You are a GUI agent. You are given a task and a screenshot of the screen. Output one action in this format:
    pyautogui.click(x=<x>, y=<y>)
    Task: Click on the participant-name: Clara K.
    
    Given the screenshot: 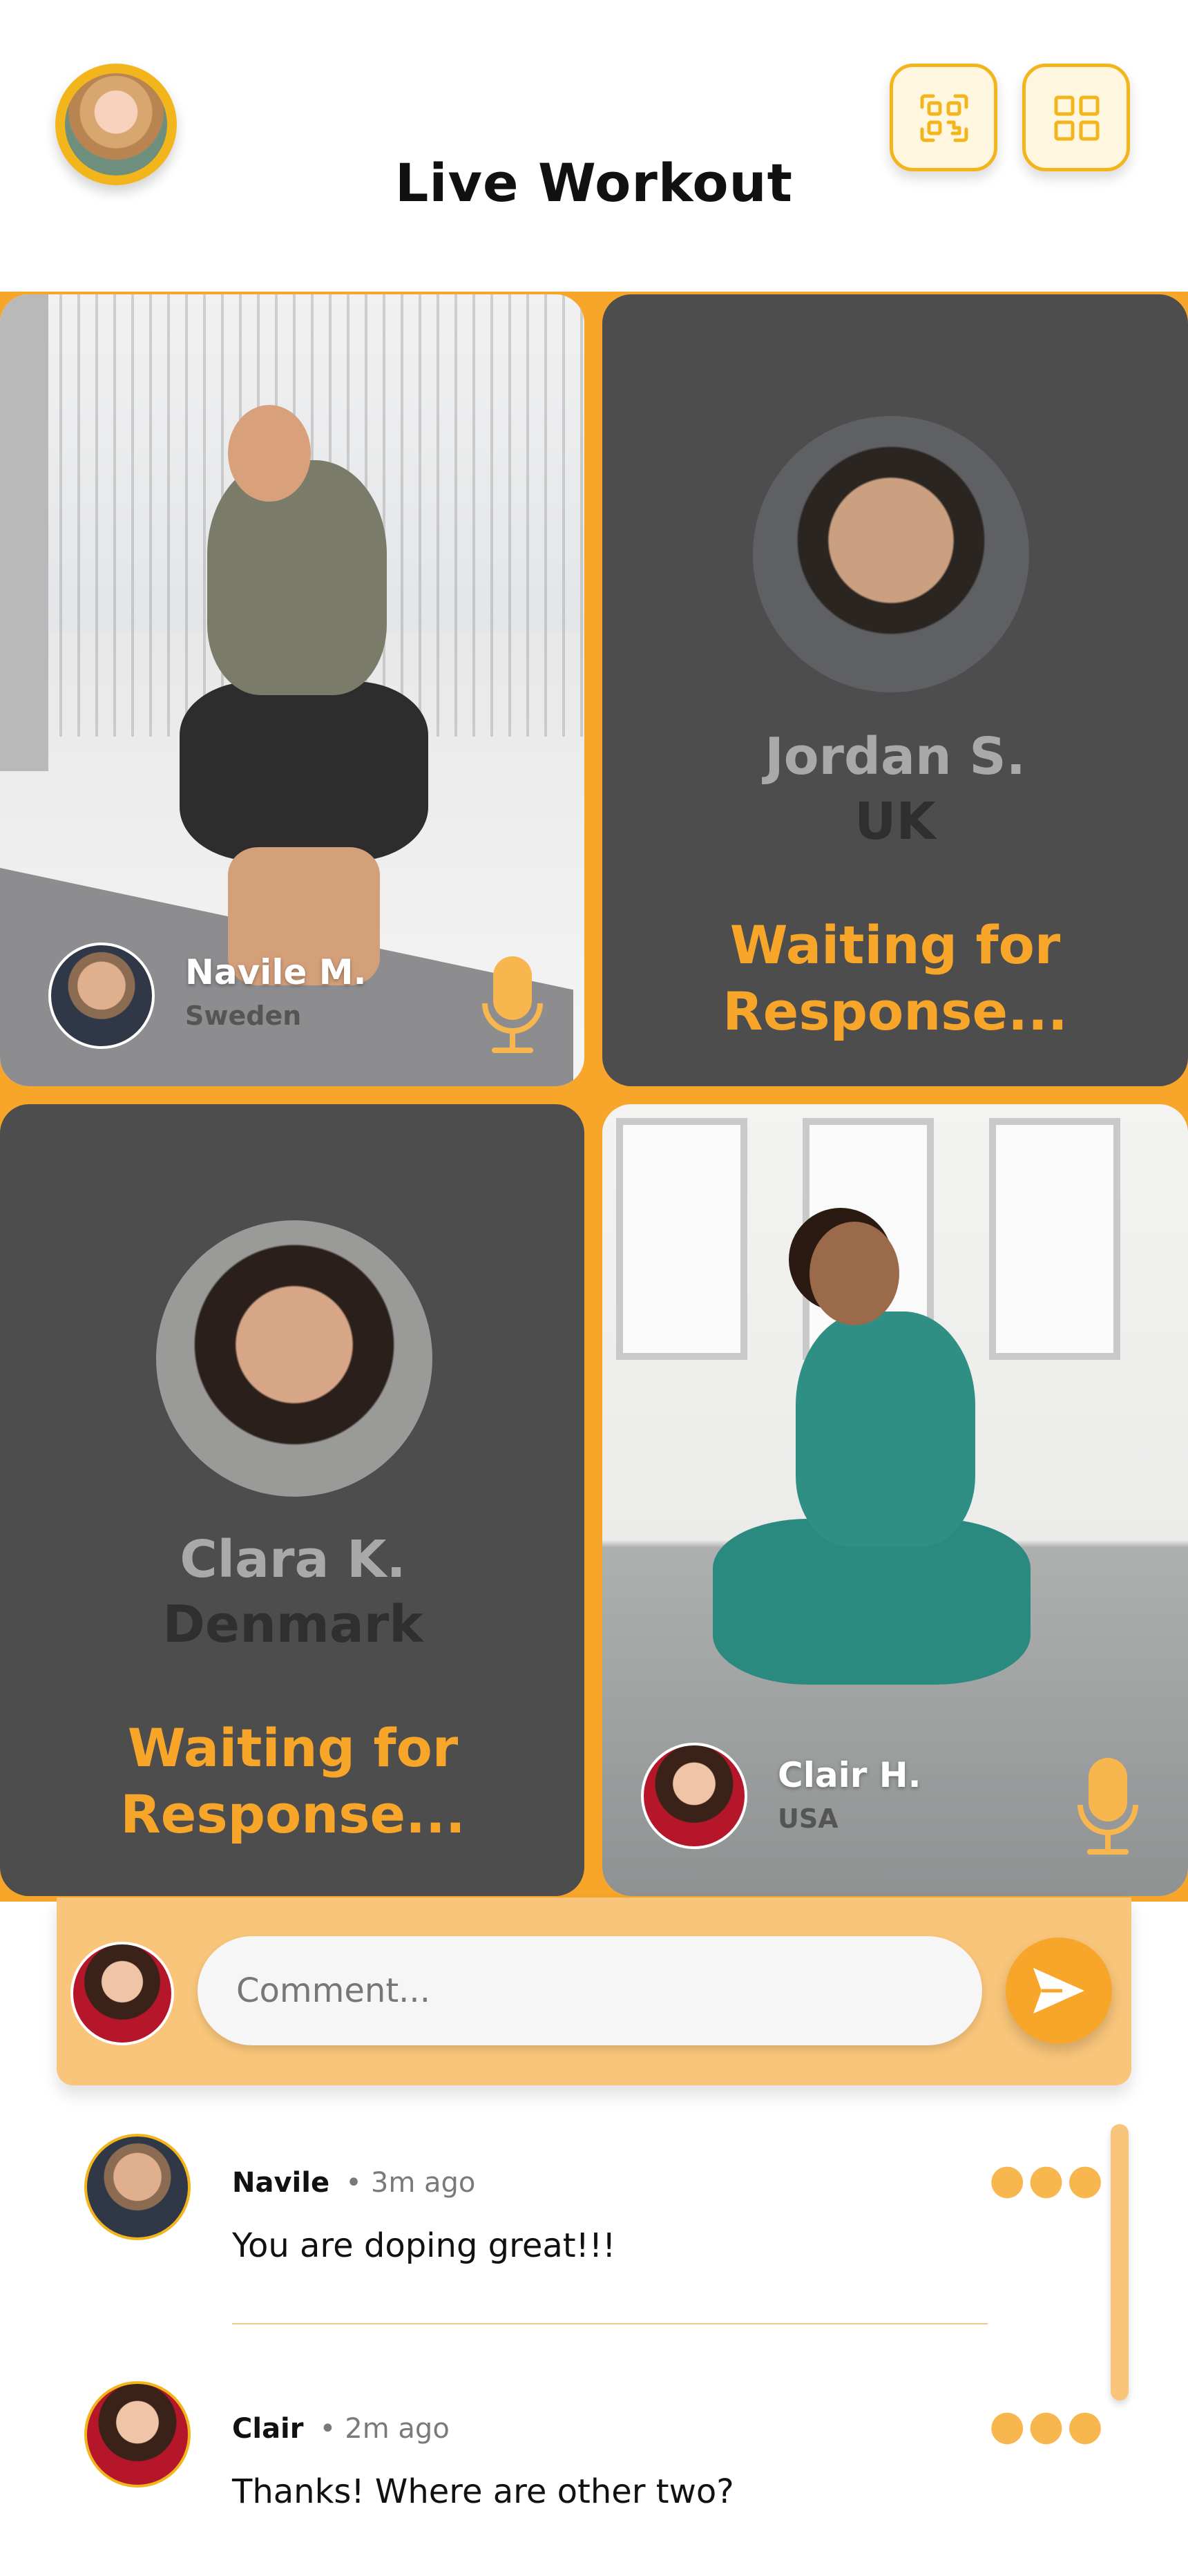 What is the action you would take?
    pyautogui.click(x=293, y=1559)
    